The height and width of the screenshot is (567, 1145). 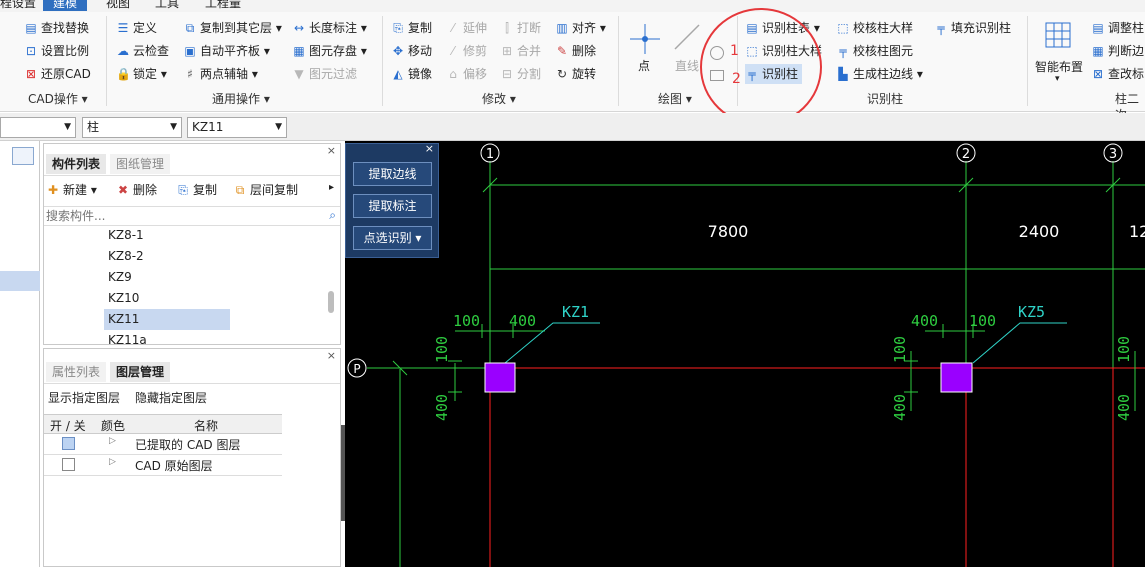 I want to click on offset-button: ⌂ 偏移, so click(x=466, y=74).